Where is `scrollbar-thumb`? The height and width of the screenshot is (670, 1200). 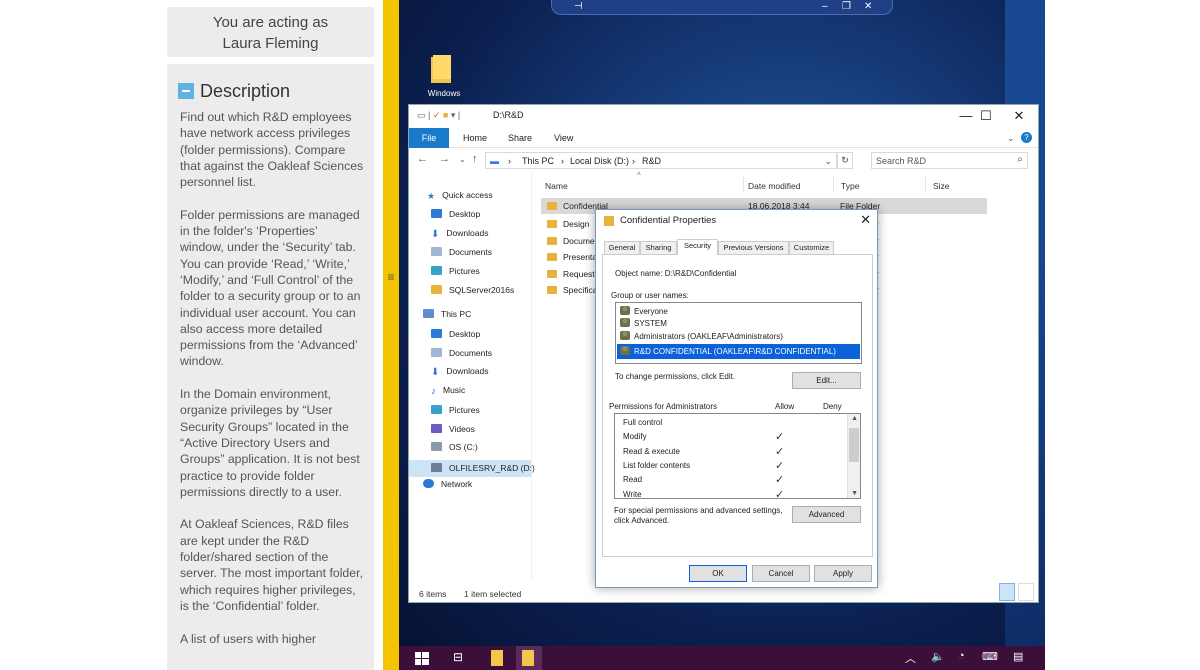
scrollbar-thumb is located at coordinates (854, 445).